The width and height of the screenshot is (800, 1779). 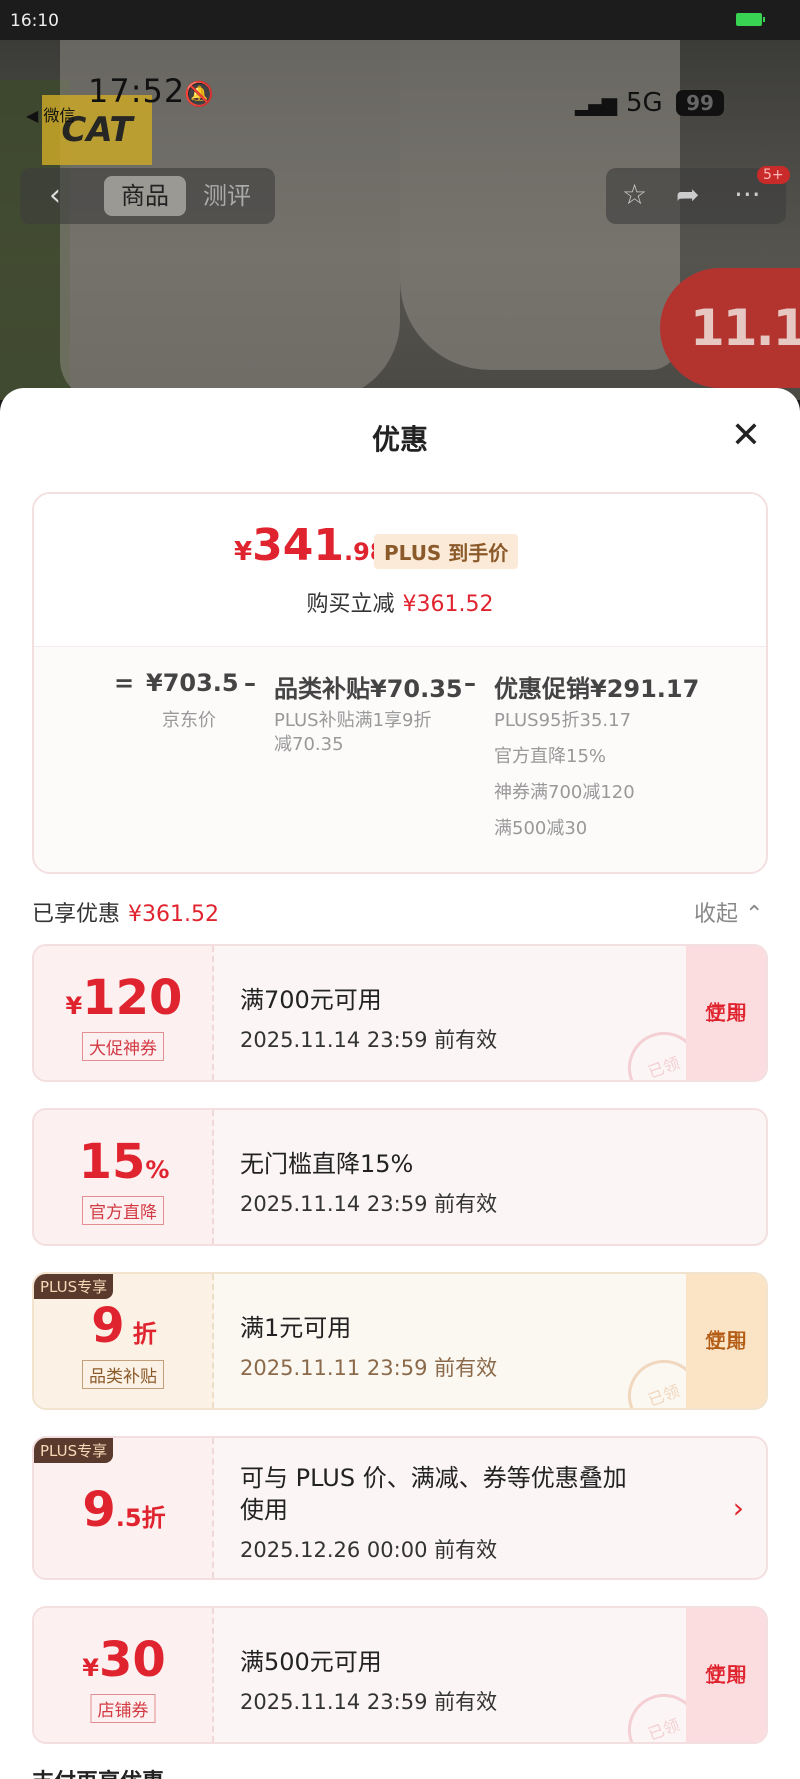 What do you see at coordinates (687, 194) in the screenshot?
I see `share-icon: ➦` at bounding box center [687, 194].